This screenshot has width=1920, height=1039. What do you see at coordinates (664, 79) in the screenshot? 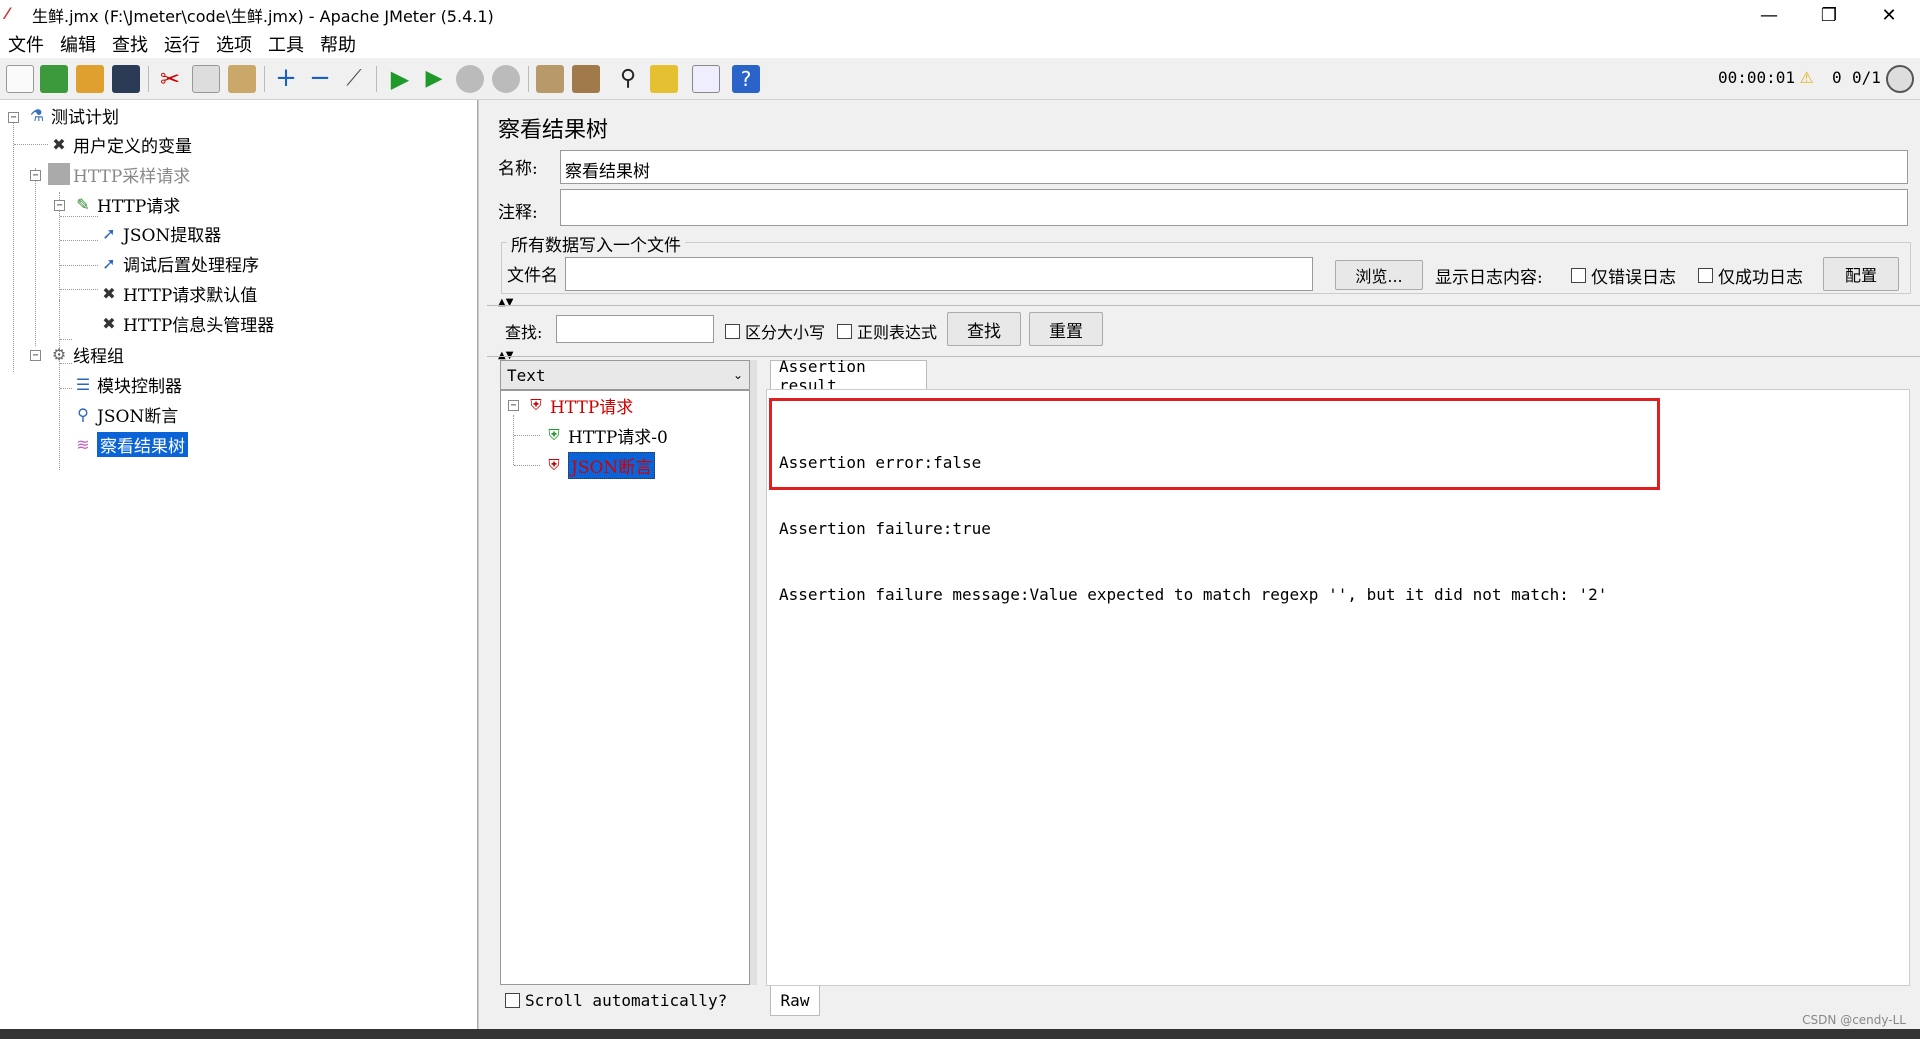
I see `reset-search-broom-icon` at bounding box center [664, 79].